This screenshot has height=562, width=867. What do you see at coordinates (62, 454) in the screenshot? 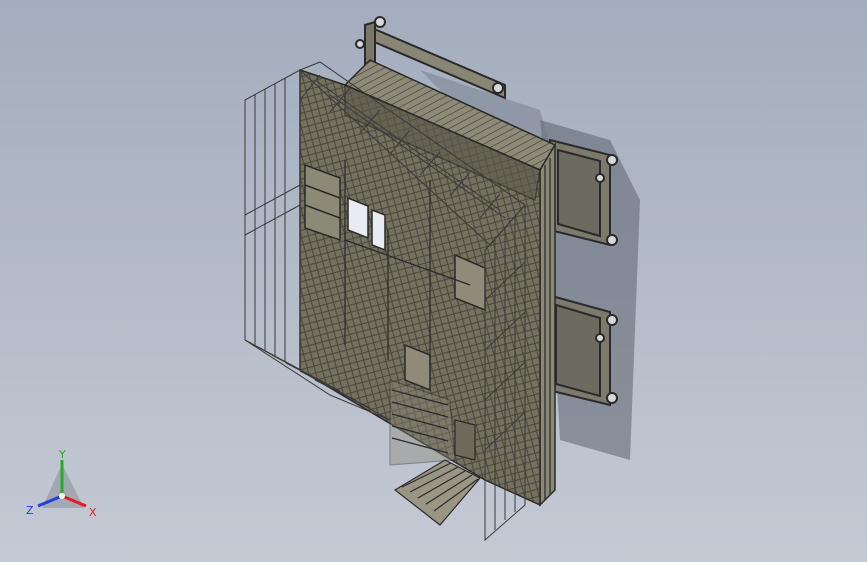
I see `y-axis-label: Y` at bounding box center [62, 454].